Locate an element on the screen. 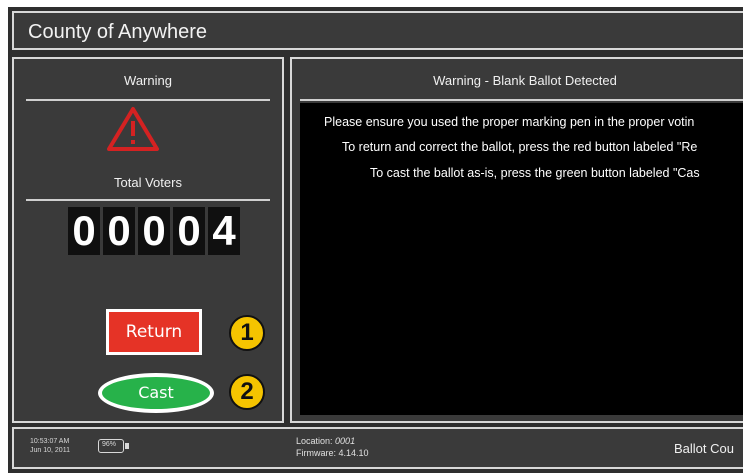 Image resolution: width=743 pixels, height=473 pixels. ballot-count-label: Ballot Cou is located at coordinates (704, 448).